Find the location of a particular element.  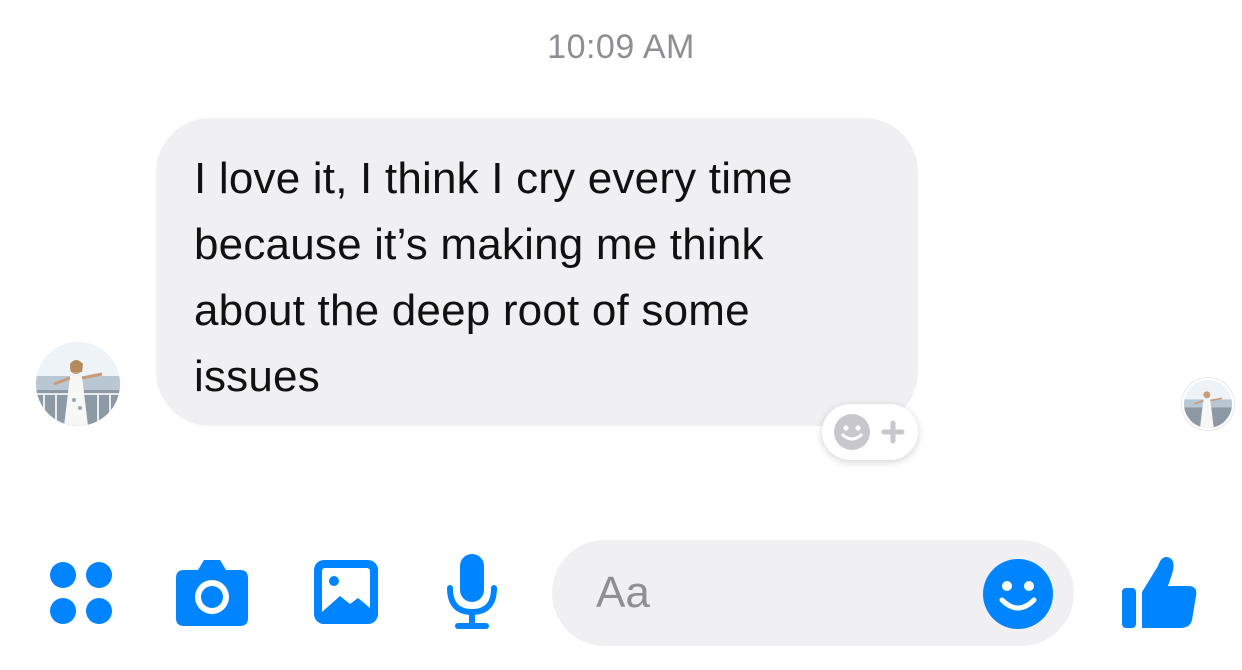

microphone-icon is located at coordinates (472, 592).